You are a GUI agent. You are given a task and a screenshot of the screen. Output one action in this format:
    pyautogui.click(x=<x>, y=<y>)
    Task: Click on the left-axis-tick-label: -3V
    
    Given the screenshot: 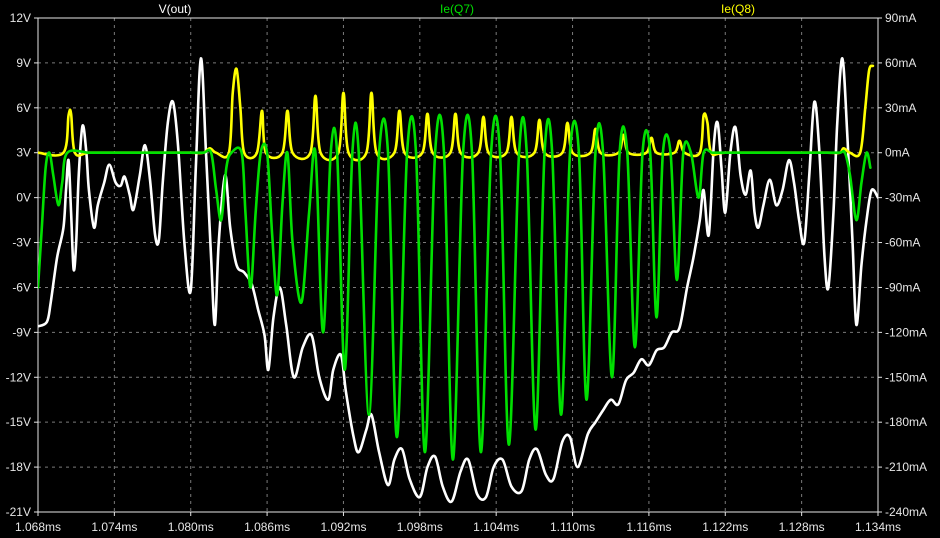 What is the action you would take?
    pyautogui.click(x=21, y=243)
    